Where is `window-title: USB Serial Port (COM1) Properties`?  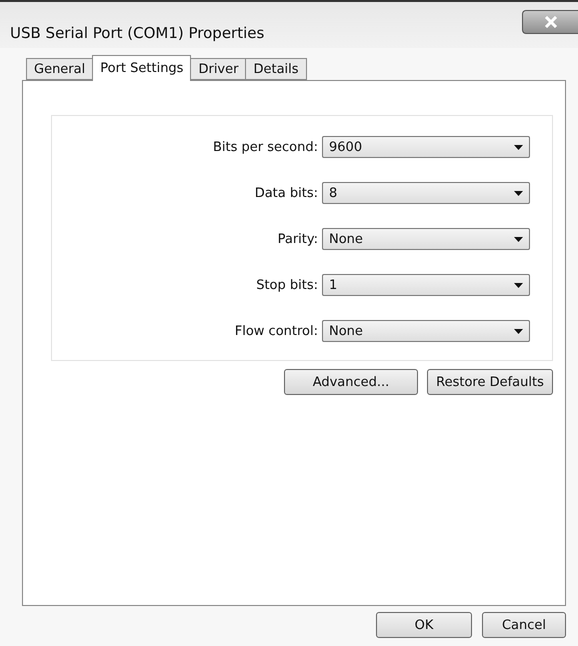
window-title: USB Serial Port (COM1) Properties is located at coordinates (137, 33).